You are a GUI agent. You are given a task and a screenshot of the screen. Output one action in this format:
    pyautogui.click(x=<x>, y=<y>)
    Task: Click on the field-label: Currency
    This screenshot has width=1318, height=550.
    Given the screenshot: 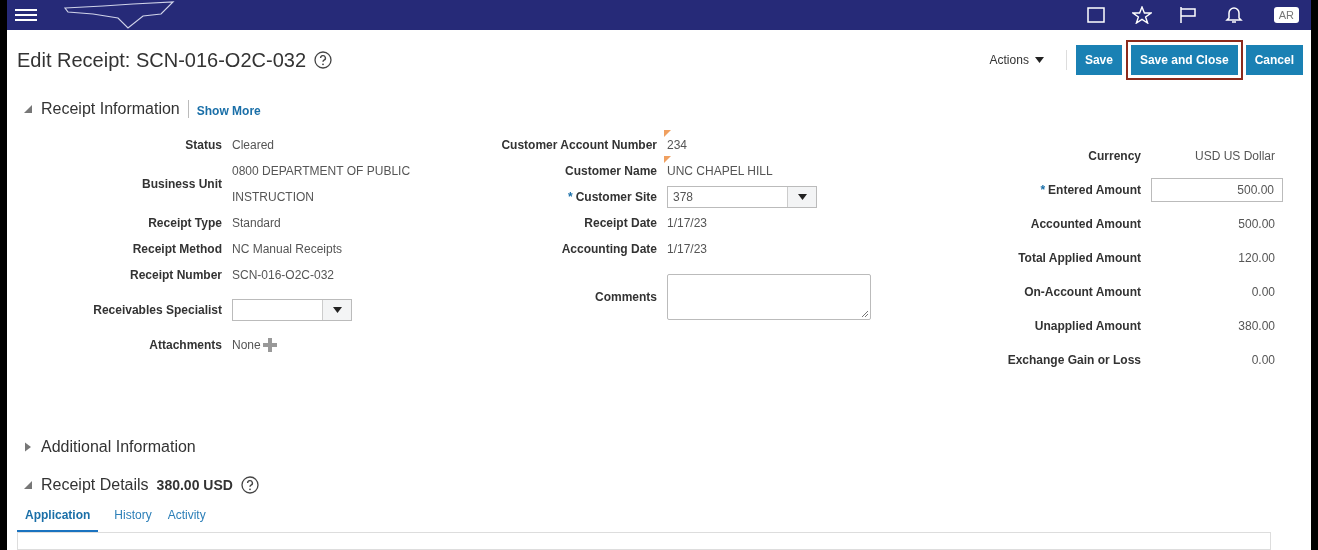 What is the action you would take?
    pyautogui.click(x=1114, y=156)
    